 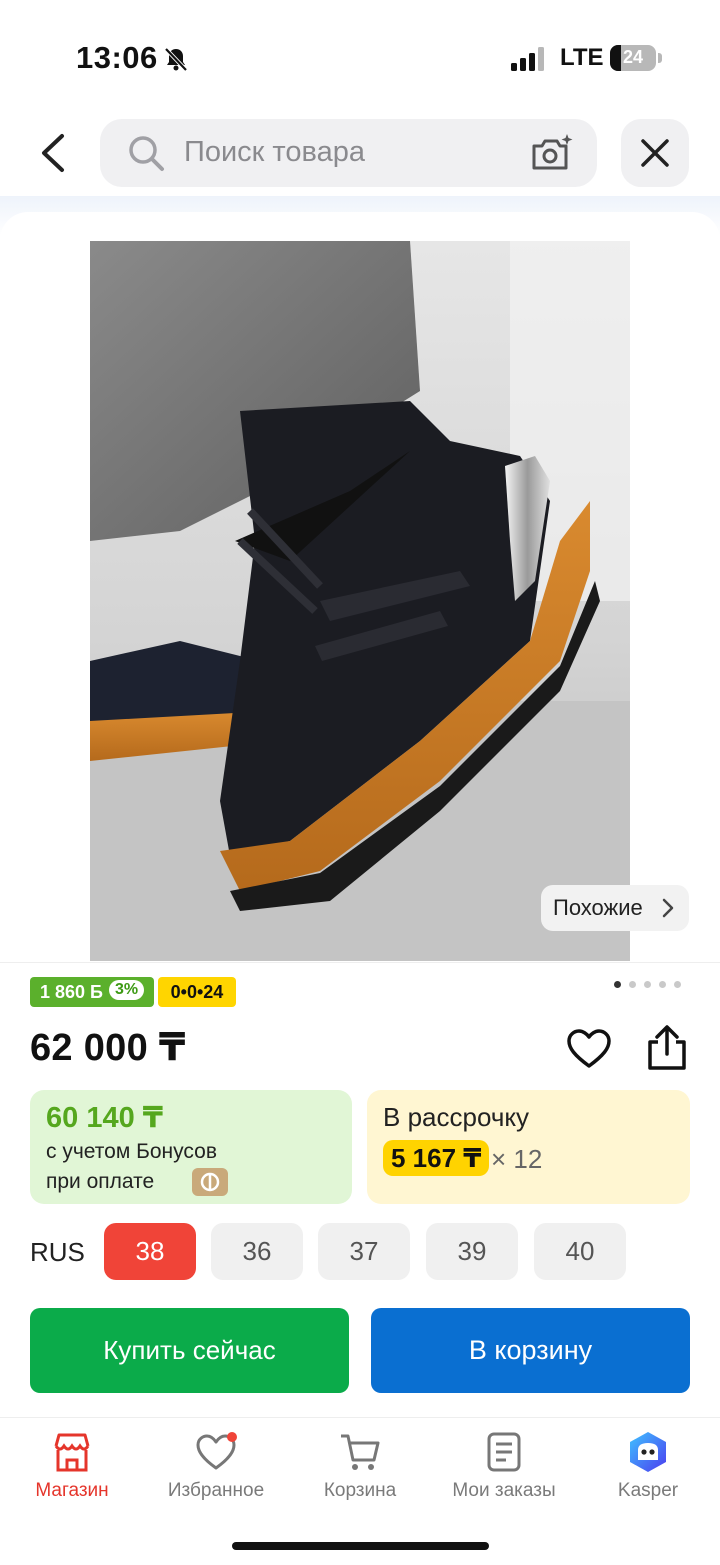 What do you see at coordinates (648, 1490) in the screenshot?
I see `tab-label: Kasper` at bounding box center [648, 1490].